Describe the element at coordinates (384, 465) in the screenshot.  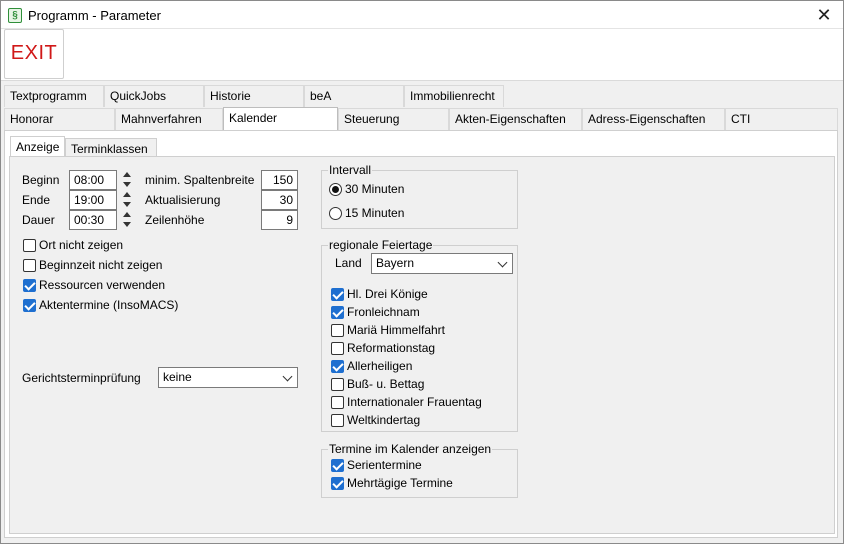
I see `checkbox-label: Serientermine` at that location.